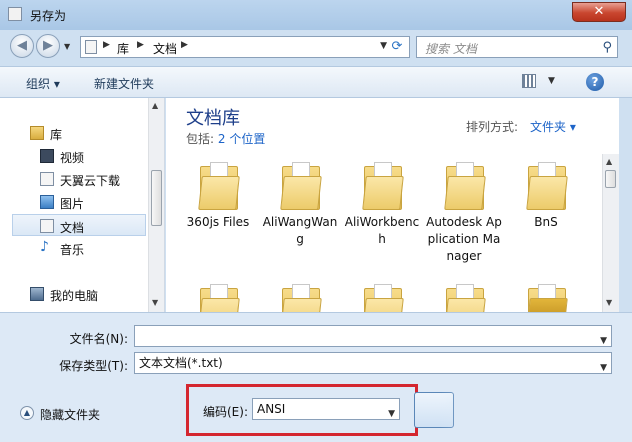 Image resolution: width=632 pixels, height=442 pixels. I want to click on filetype-select: 文本文档(*.txt) ▼, so click(373, 363).